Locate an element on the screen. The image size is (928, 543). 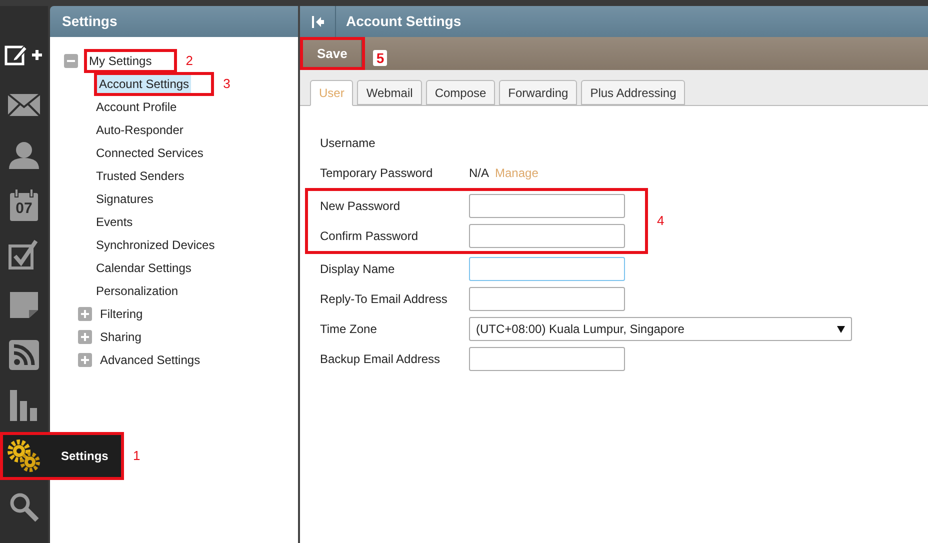
search-icon is located at coordinates (24, 507).